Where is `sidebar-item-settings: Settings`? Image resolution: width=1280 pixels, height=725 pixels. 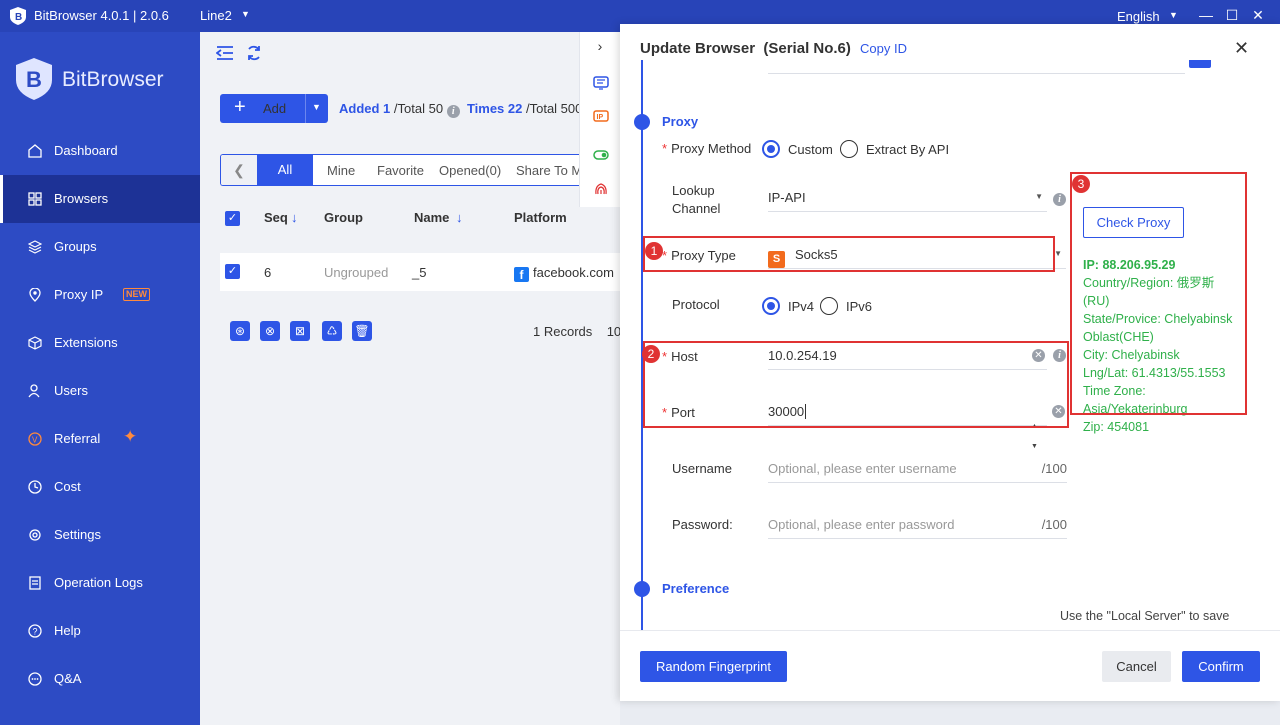 sidebar-item-settings: Settings is located at coordinates (100, 535).